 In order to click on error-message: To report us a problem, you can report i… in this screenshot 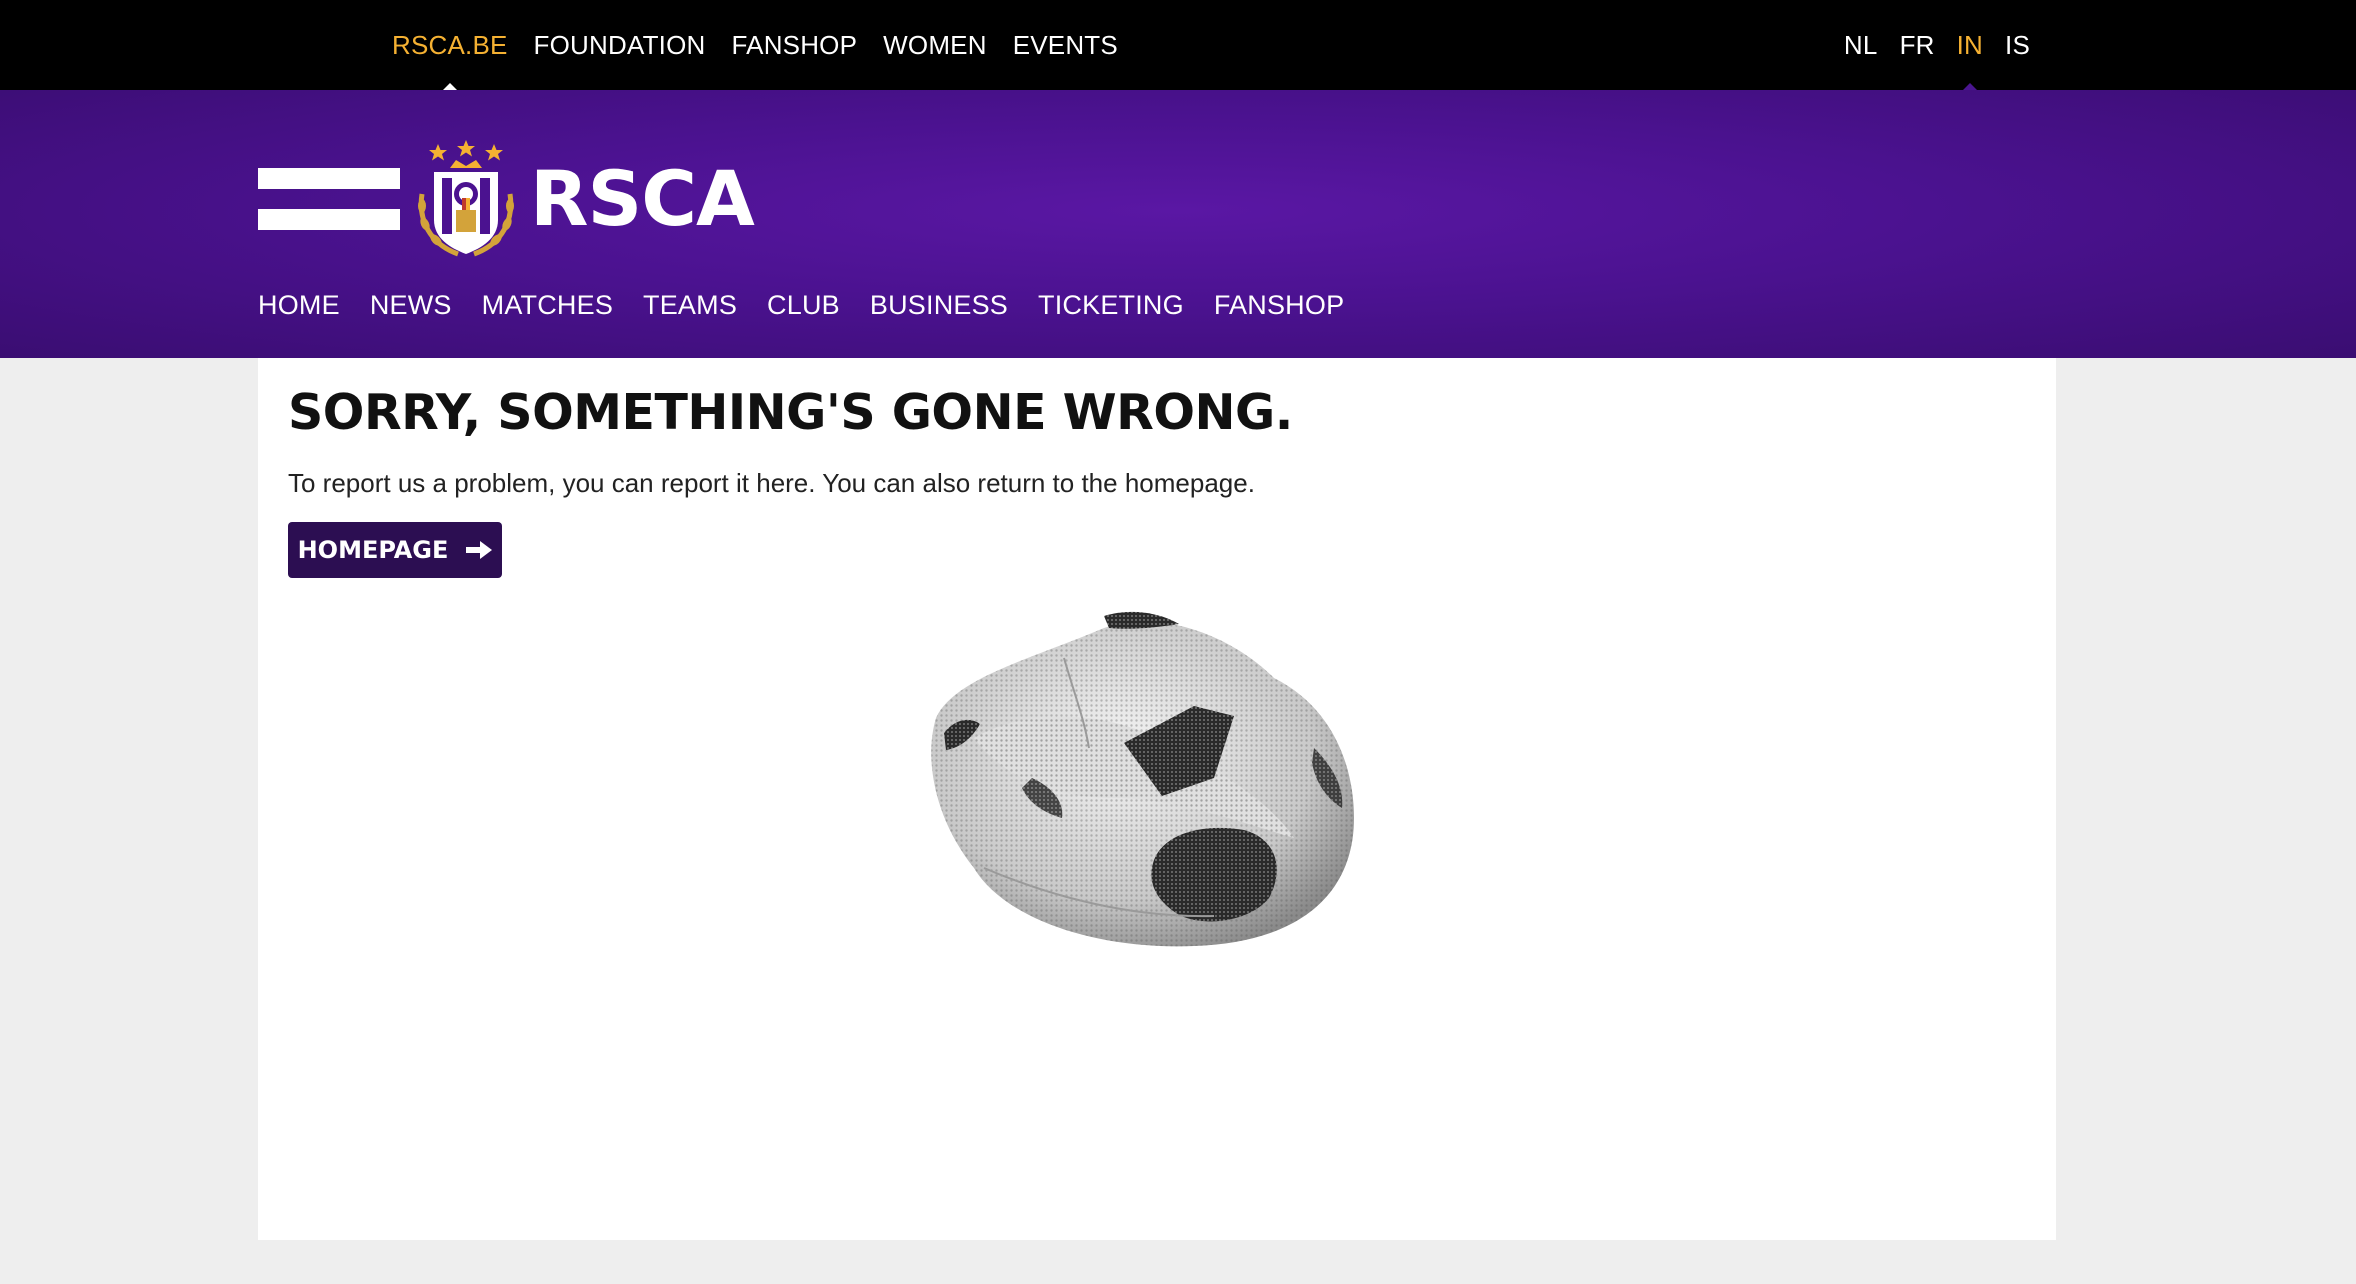, I will do `click(771, 483)`.